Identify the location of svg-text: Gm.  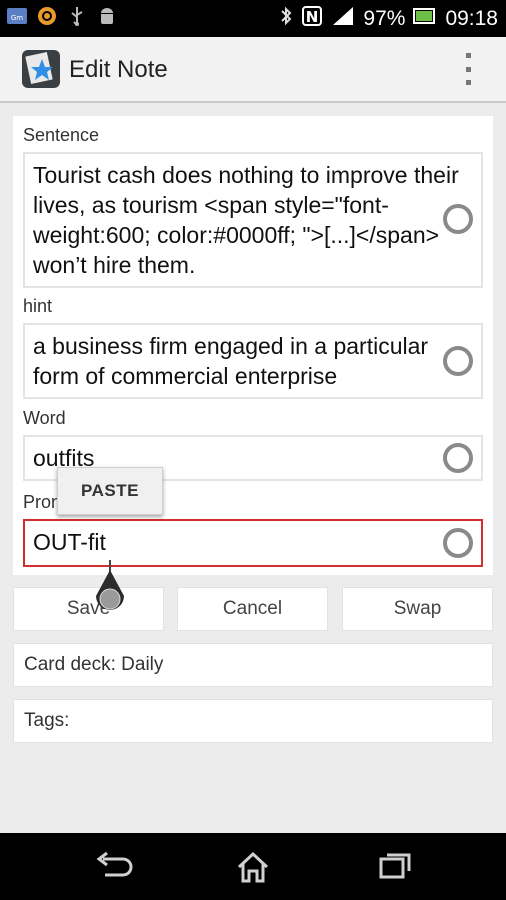
(17, 18).